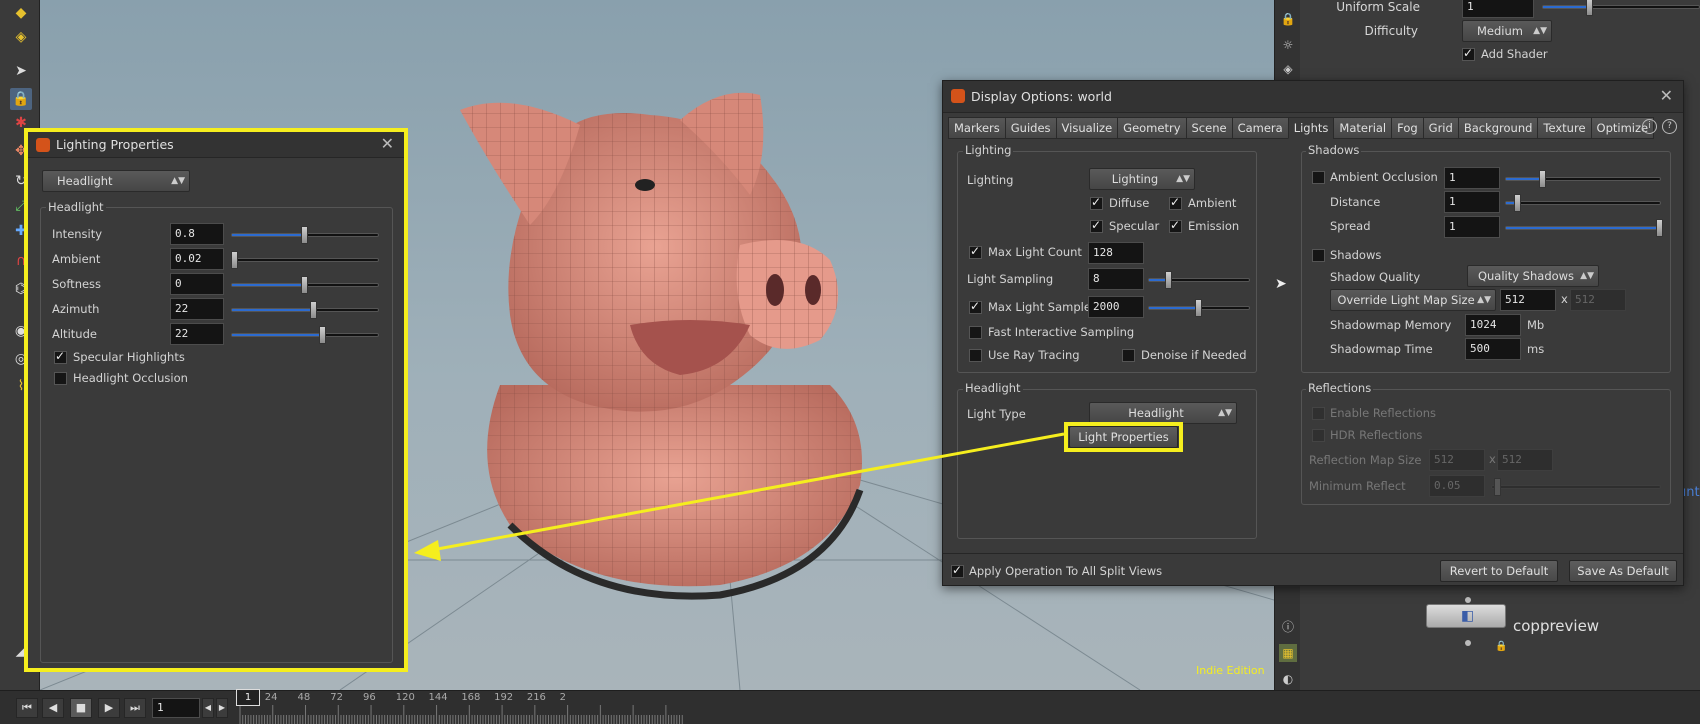 The width and height of the screenshot is (1700, 724). What do you see at coordinates (1498, 9) in the screenshot?
I see `uniform-scale-field: 1` at bounding box center [1498, 9].